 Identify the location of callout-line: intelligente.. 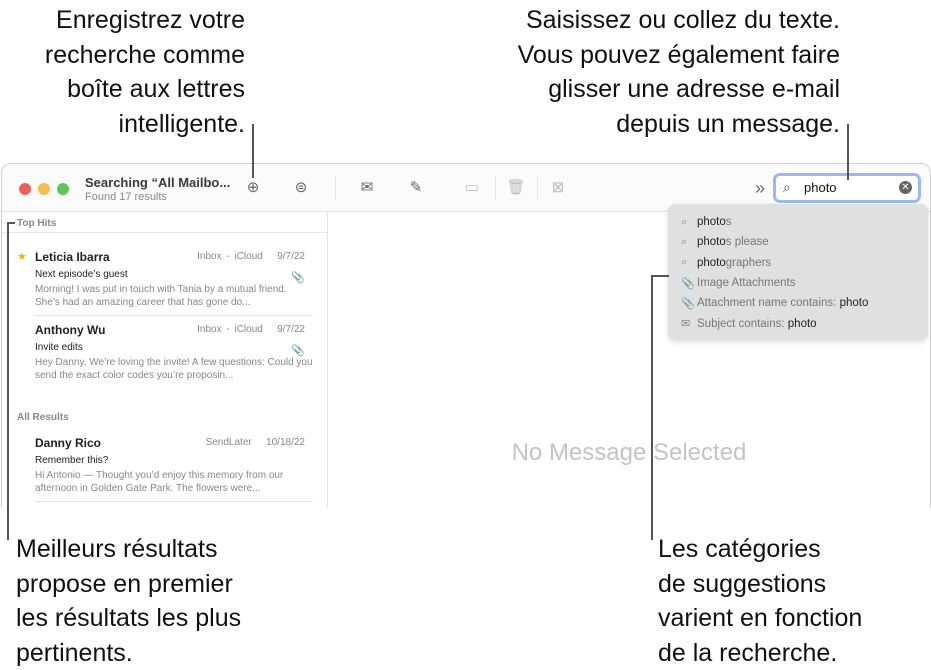
(181, 123).